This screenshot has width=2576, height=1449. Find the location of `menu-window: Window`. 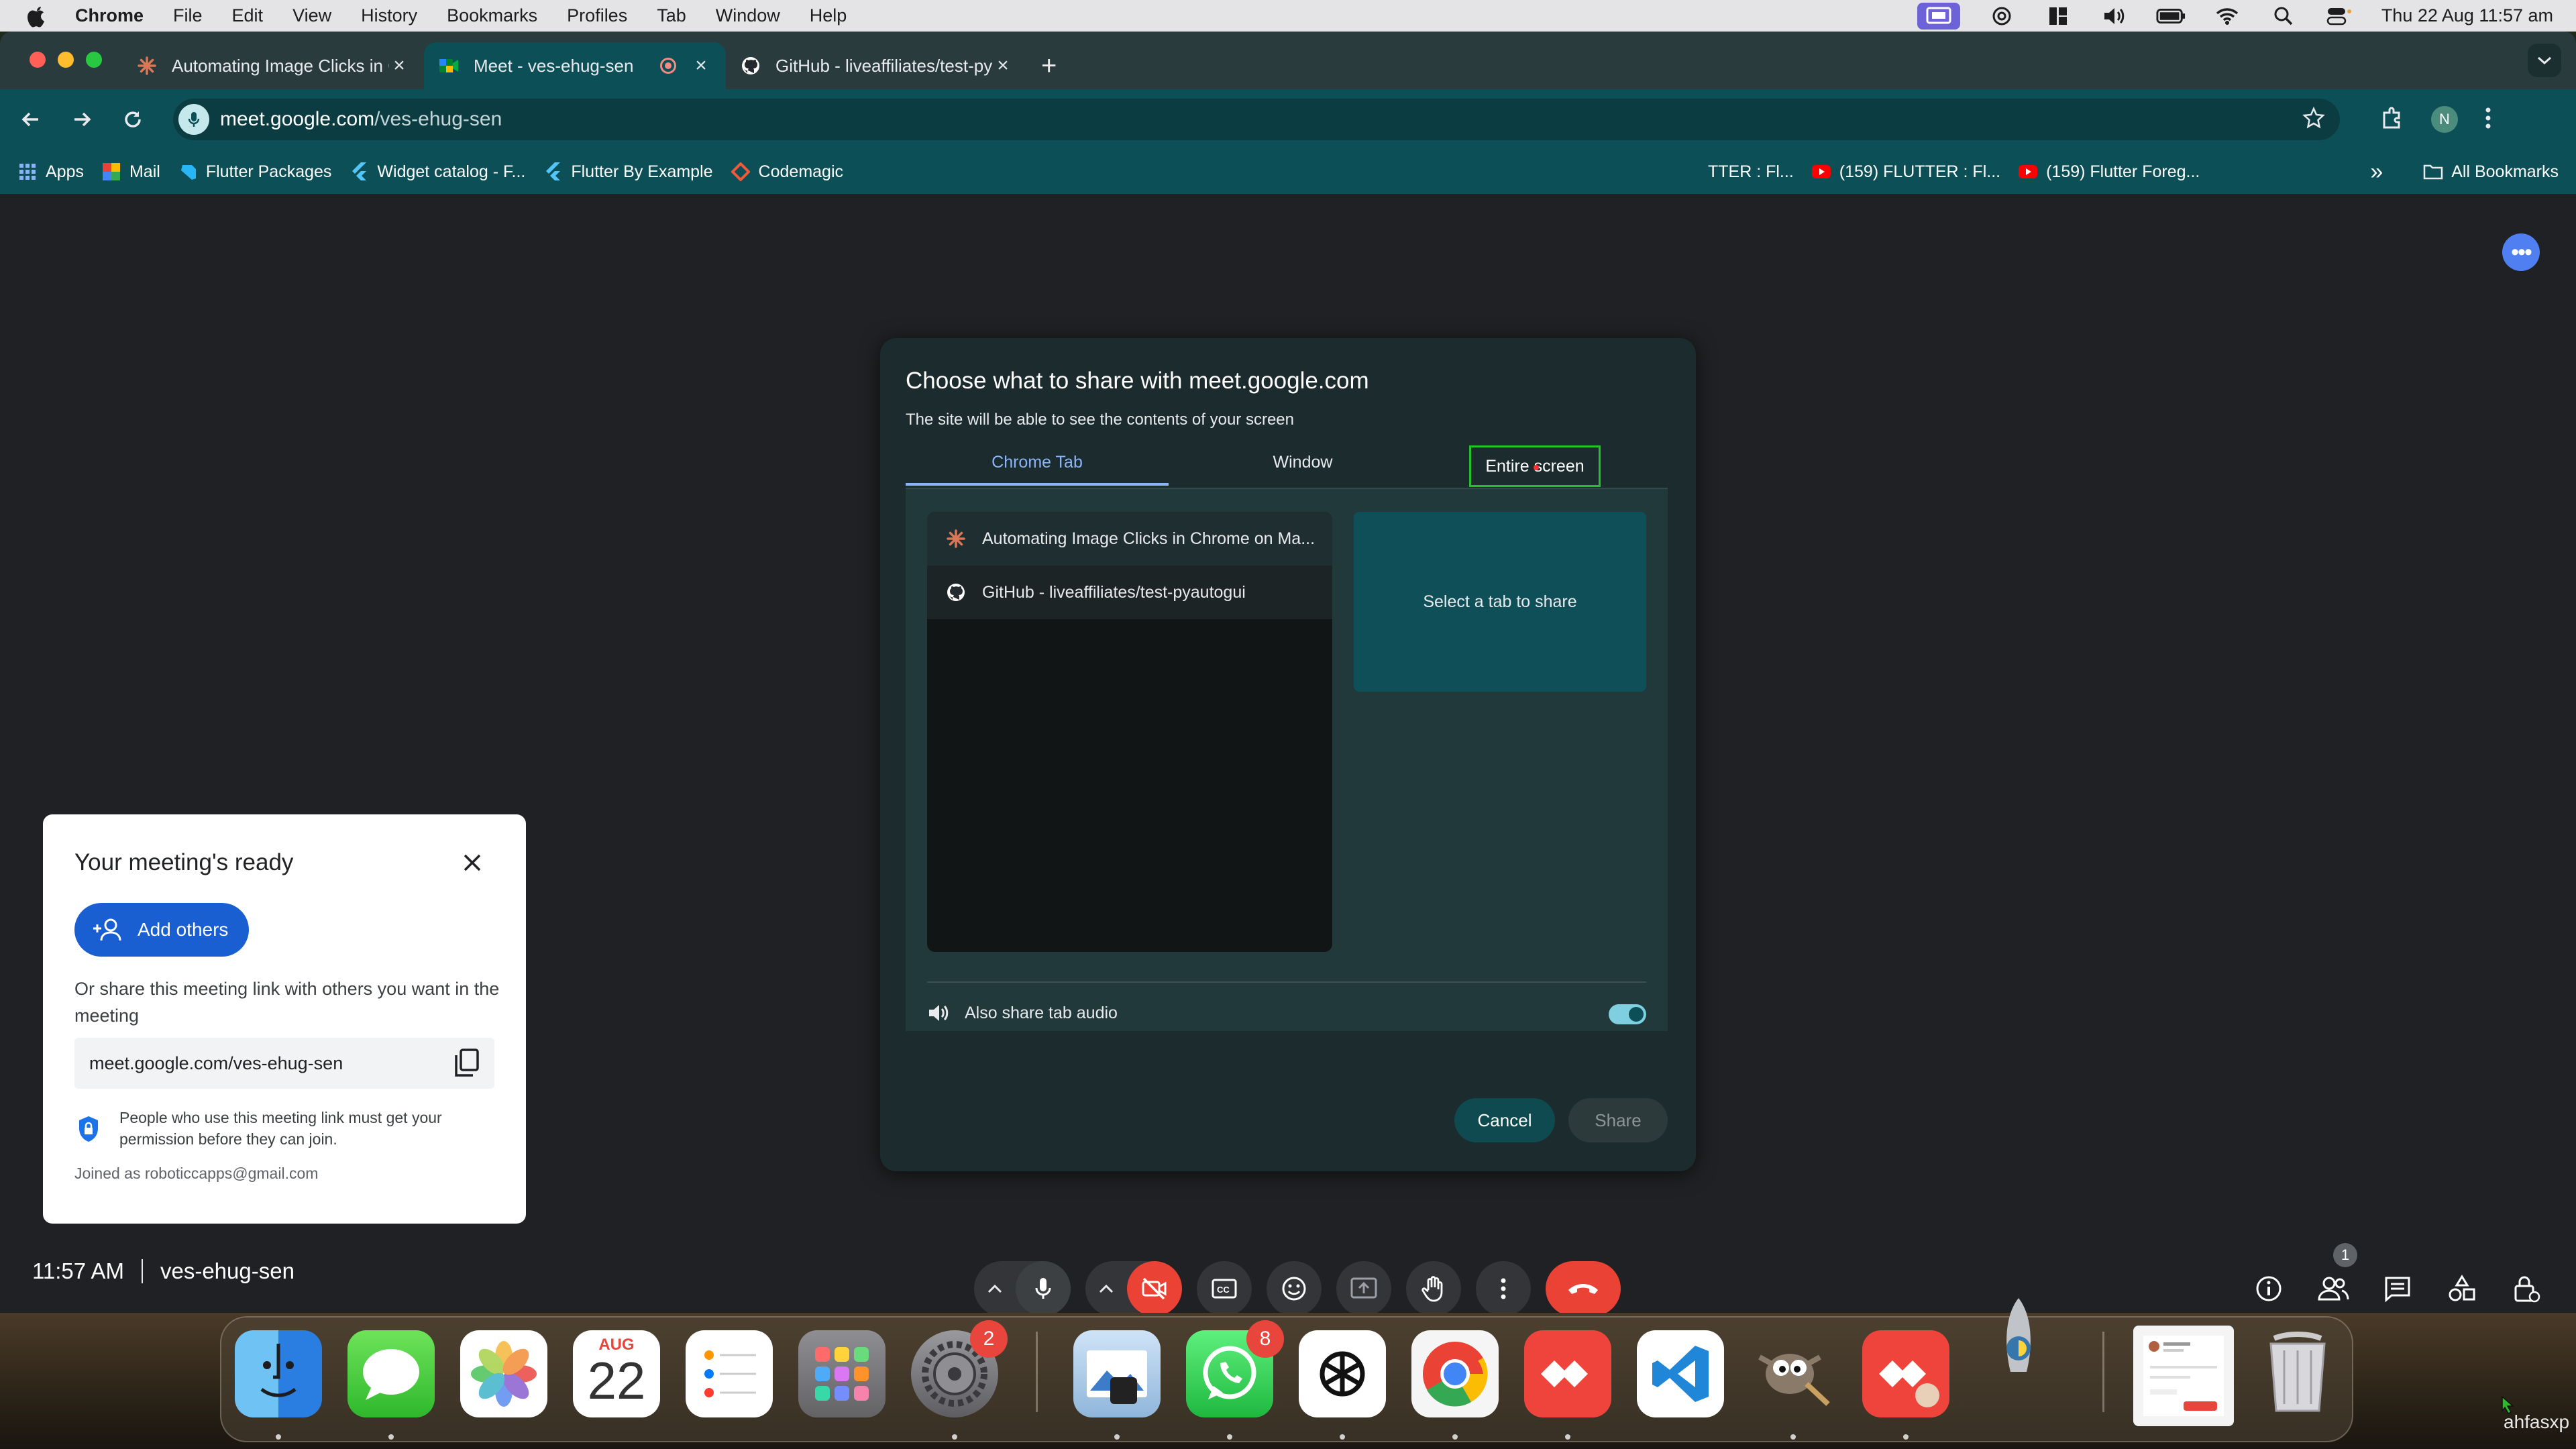

menu-window: Window is located at coordinates (748, 15).